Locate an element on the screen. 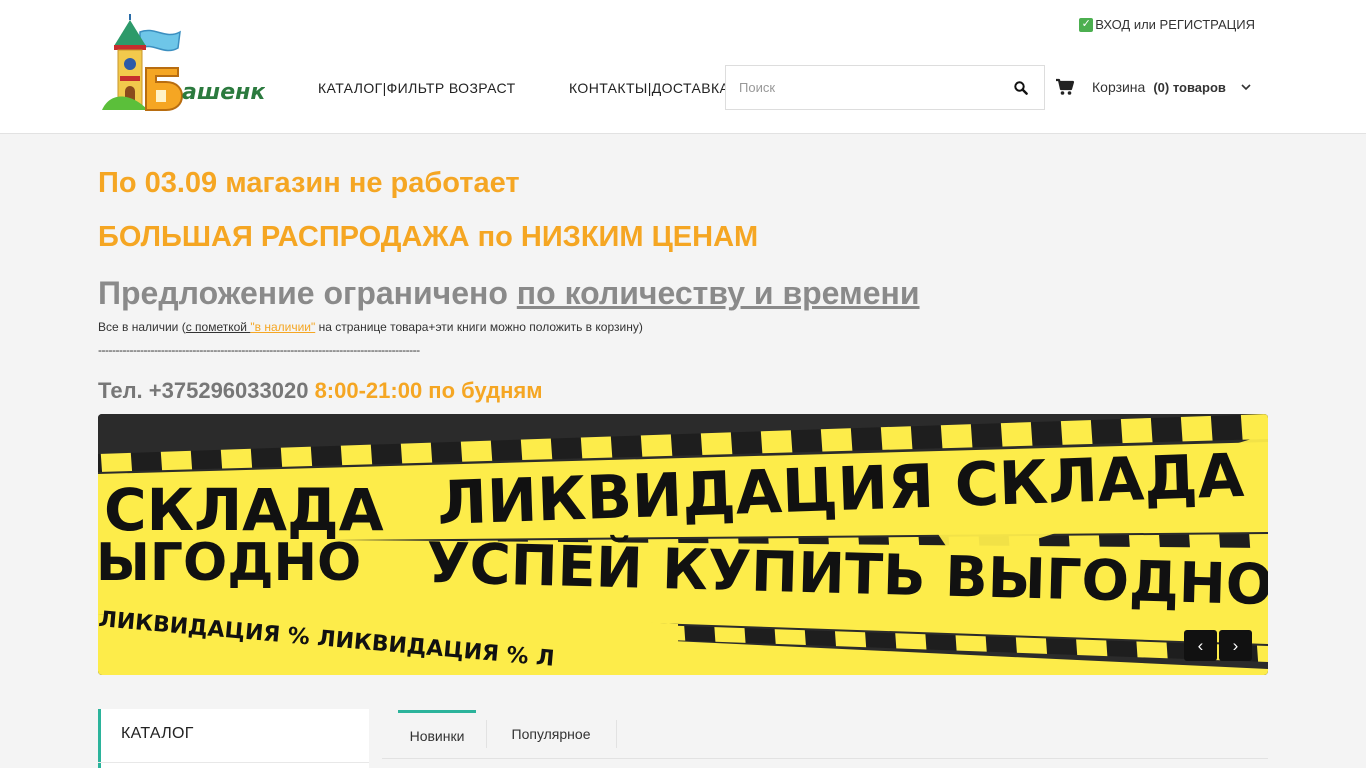 The height and width of the screenshot is (768, 1366). stock-note-link: с пометкой is located at coordinates (218, 327).